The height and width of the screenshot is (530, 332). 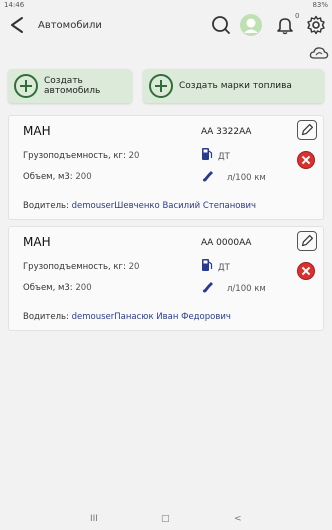 I want to click on car-plate: АА 0000АА, so click(x=226, y=243).